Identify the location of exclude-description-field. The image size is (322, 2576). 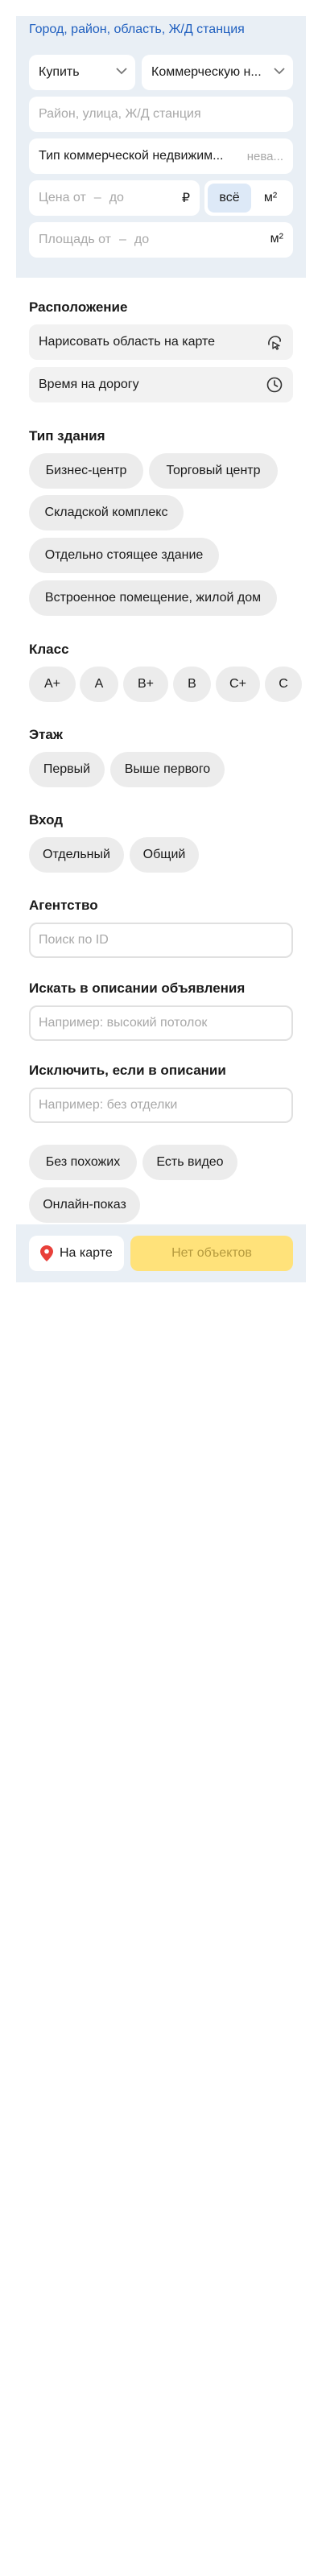
(161, 1105).